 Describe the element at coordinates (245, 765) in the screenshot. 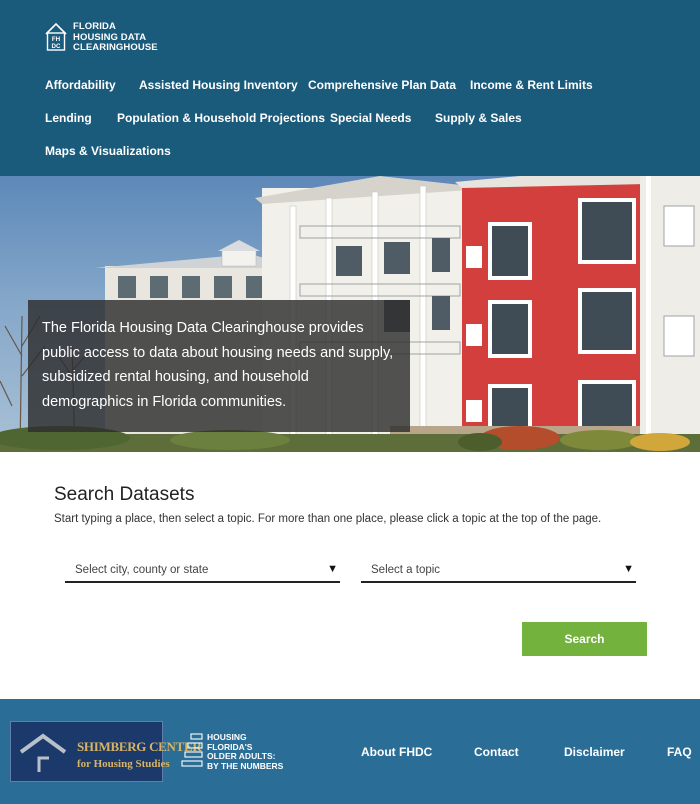

I see `older-line-4: BY THE NUMBERS` at that location.